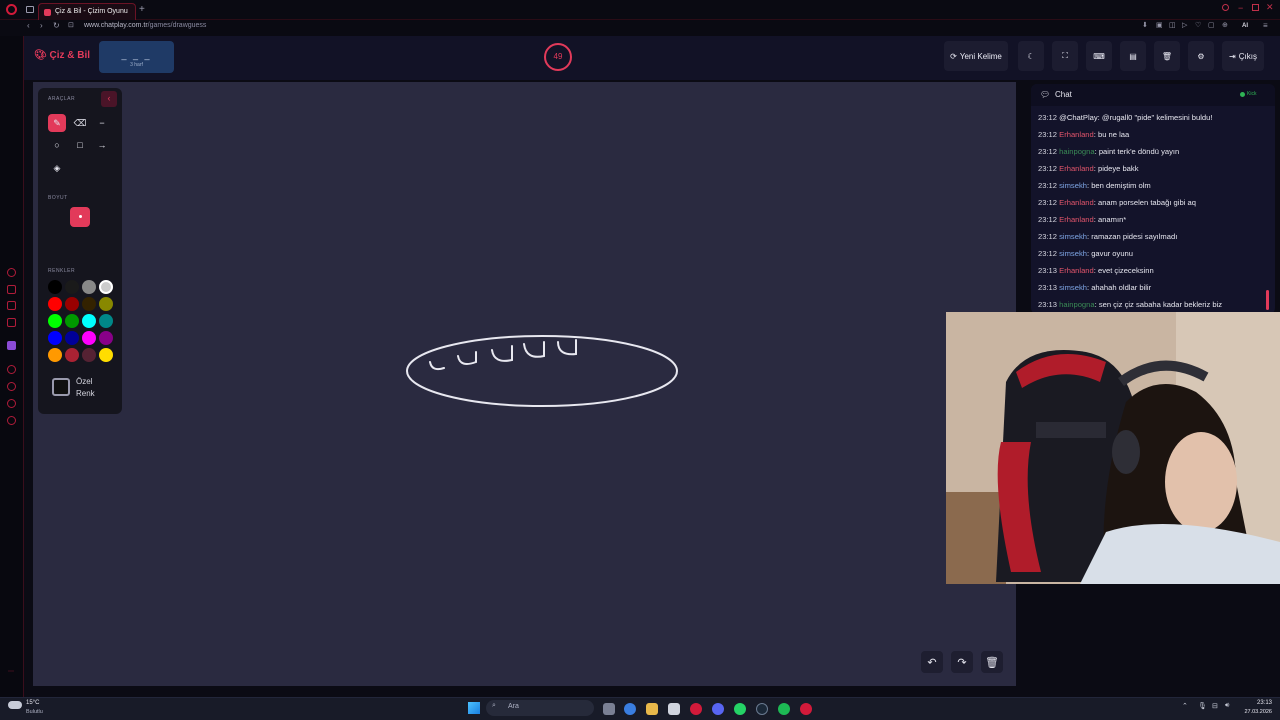  I want to click on taskbar-search: Ara, so click(540, 708).